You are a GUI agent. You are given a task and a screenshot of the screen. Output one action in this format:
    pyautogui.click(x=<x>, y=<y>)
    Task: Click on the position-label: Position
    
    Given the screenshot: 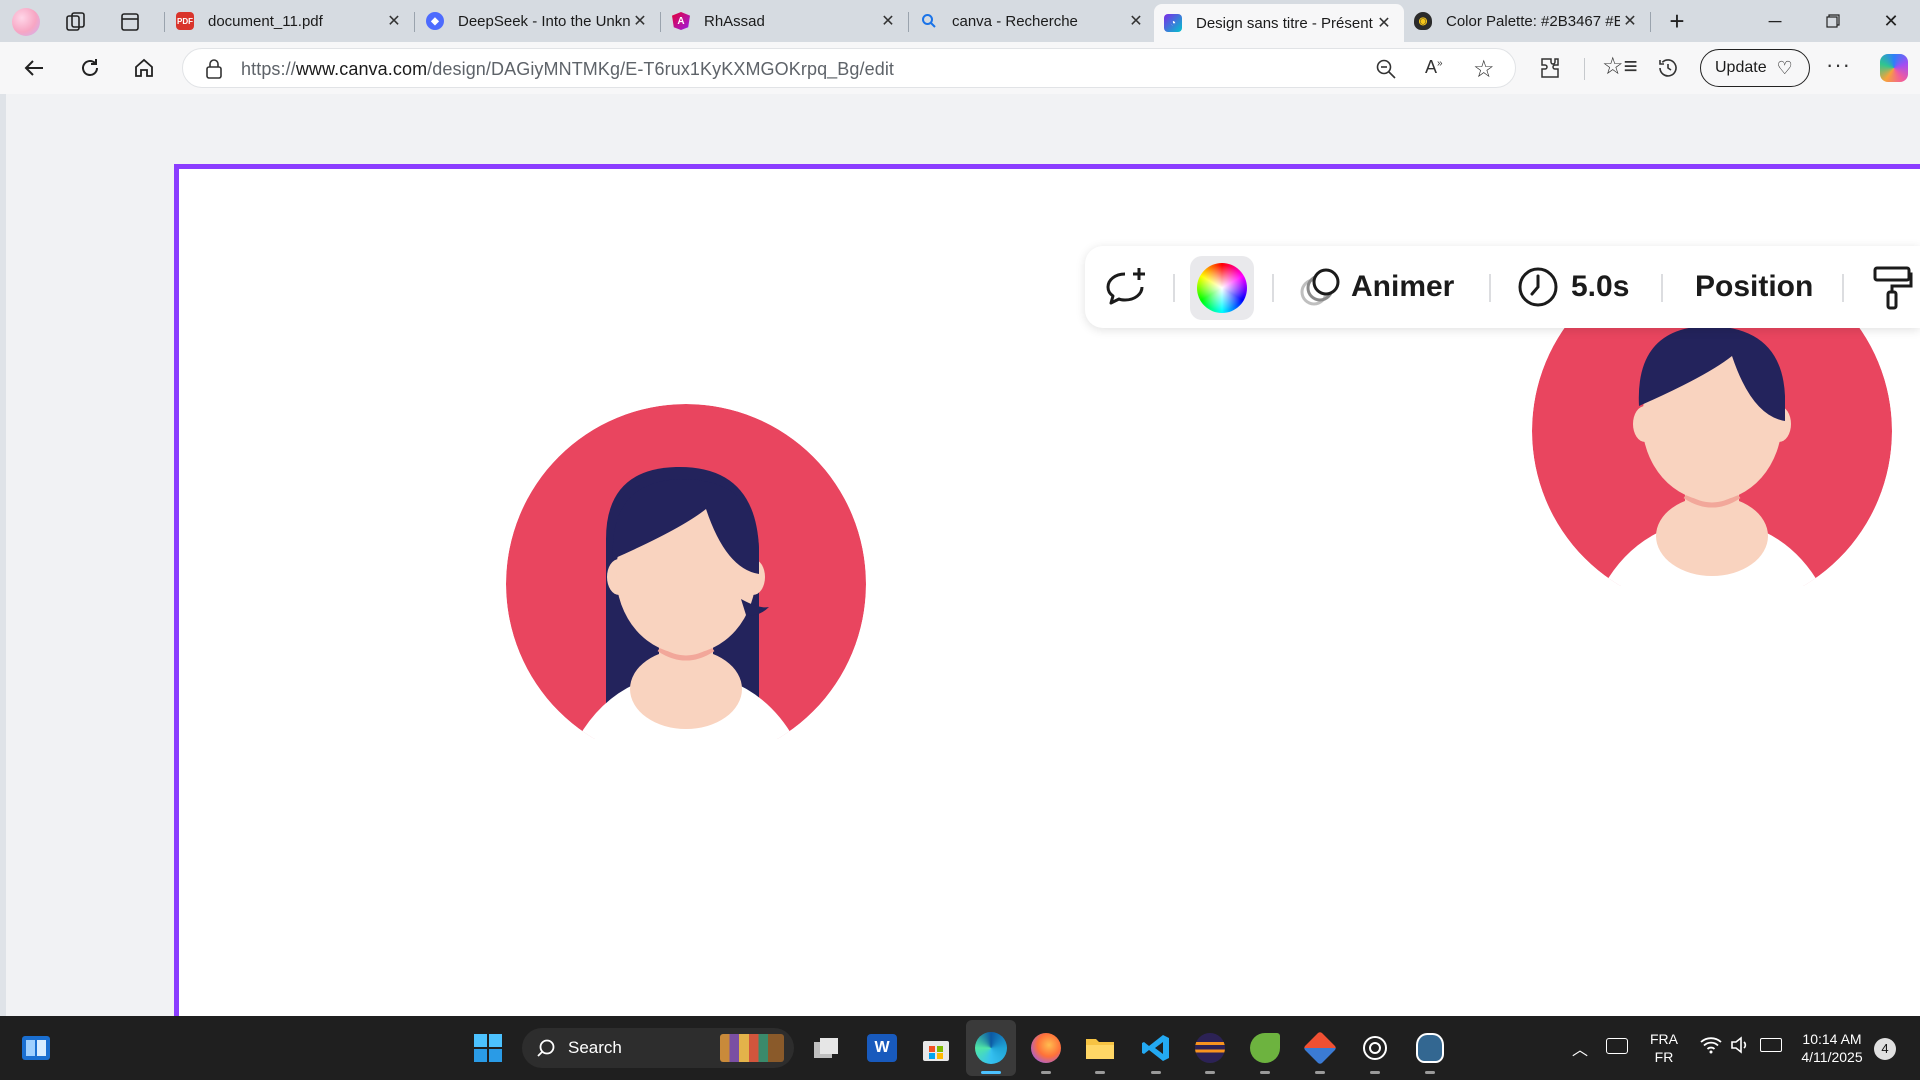 What is the action you would take?
    pyautogui.click(x=1754, y=286)
    